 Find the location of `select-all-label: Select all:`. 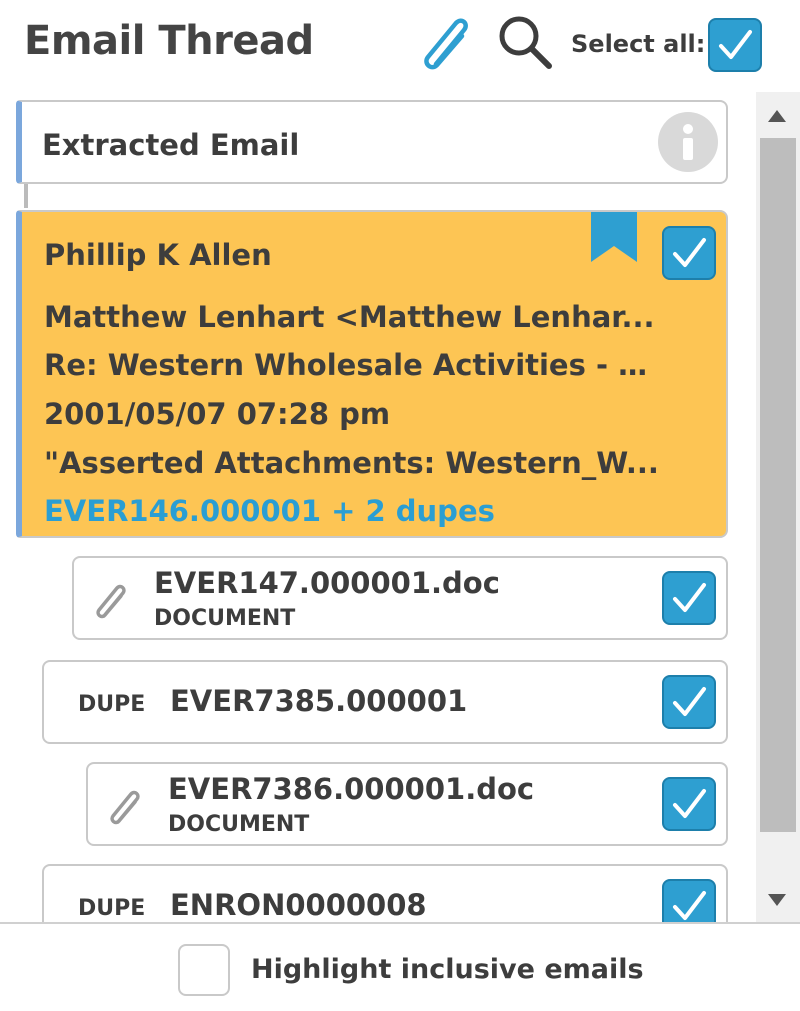

select-all-label: Select all: is located at coordinates (638, 44).